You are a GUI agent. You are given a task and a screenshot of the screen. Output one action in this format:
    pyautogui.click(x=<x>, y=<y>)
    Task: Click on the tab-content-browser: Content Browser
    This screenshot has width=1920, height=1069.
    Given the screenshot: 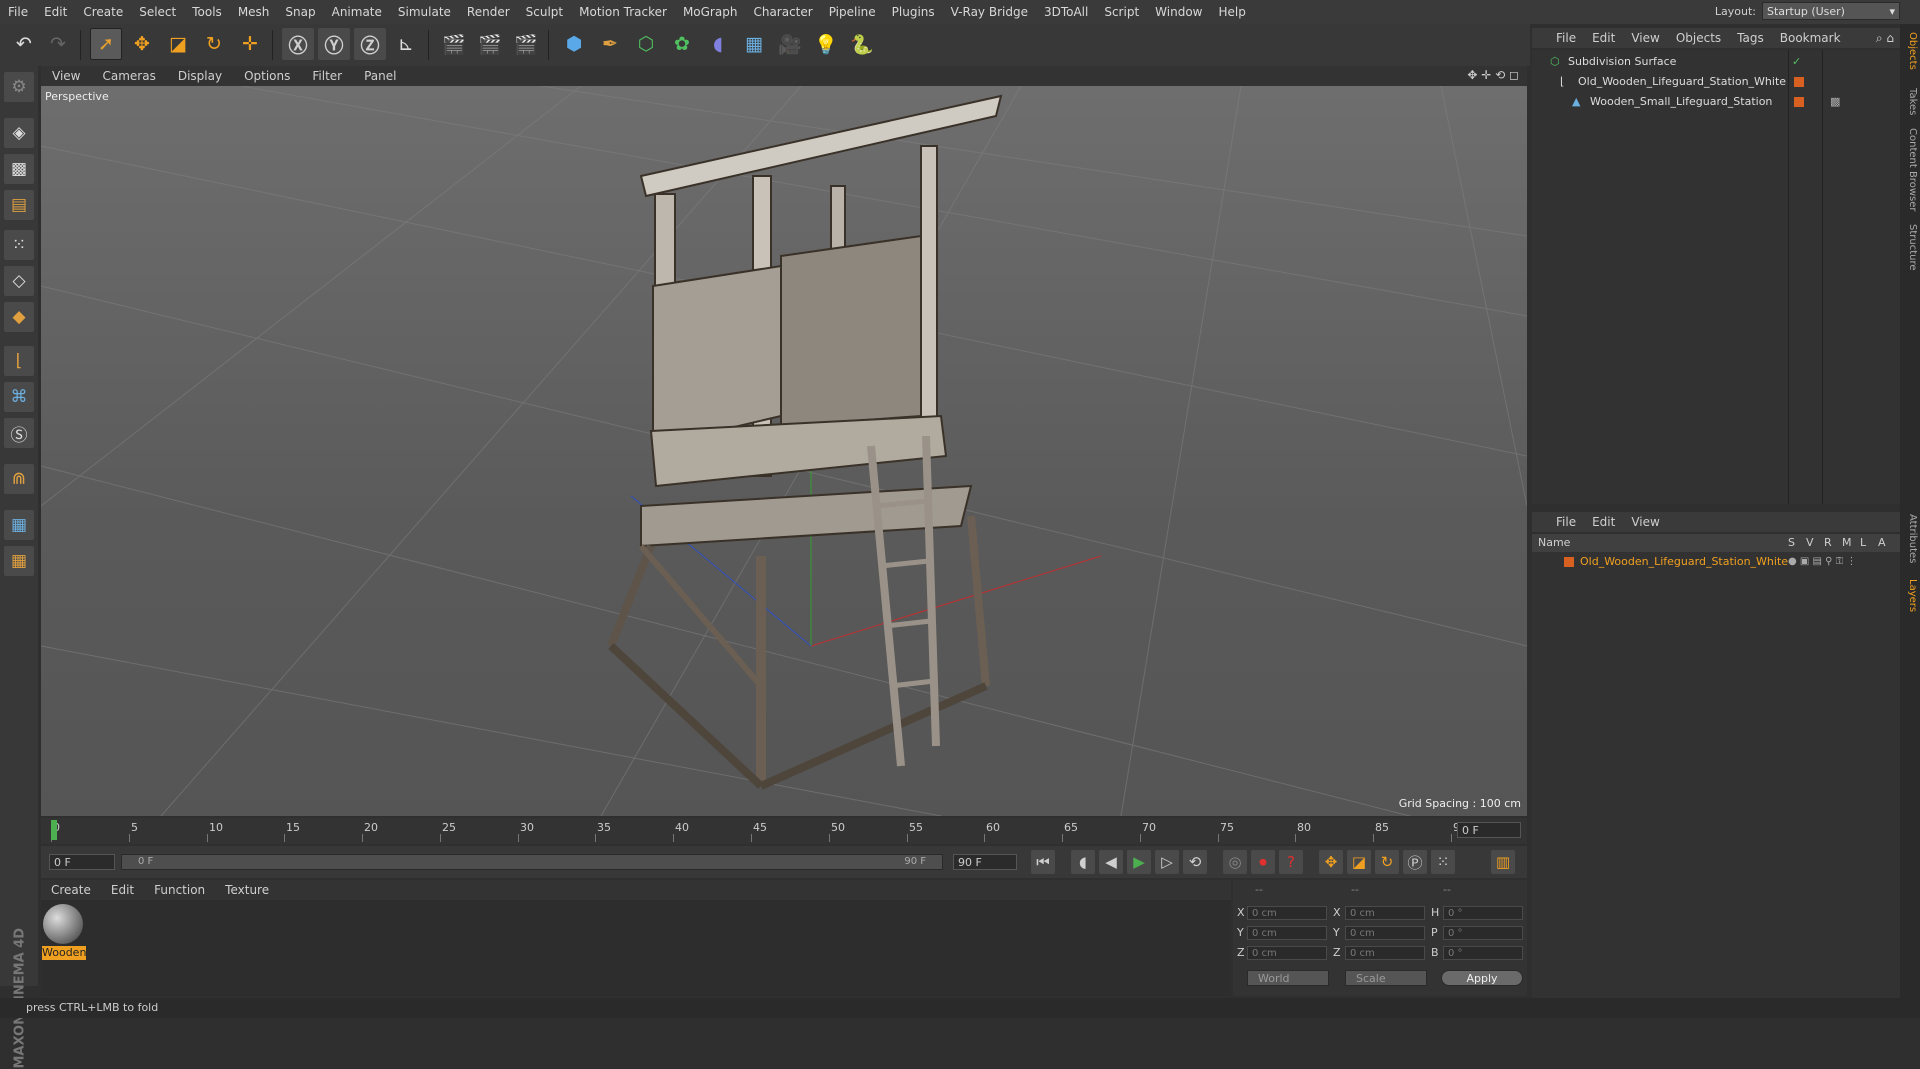 What is the action you would take?
    pyautogui.click(x=1910, y=169)
    